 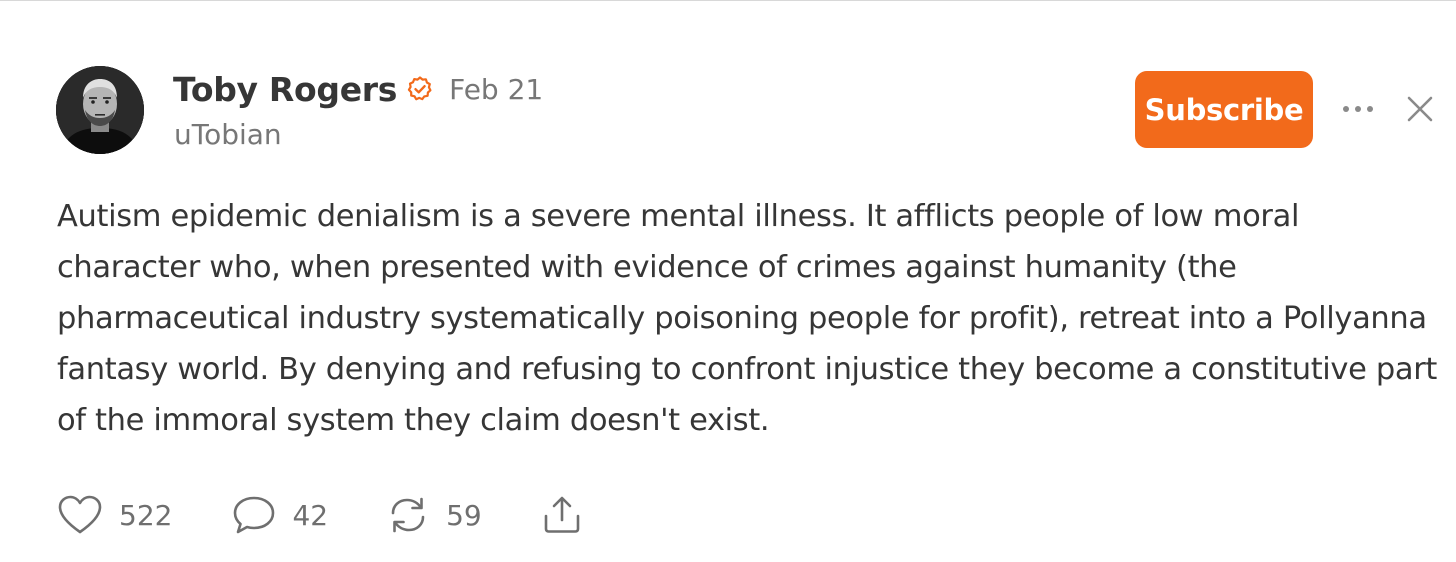 I want to click on comment-bubble-icon, so click(x=254, y=515).